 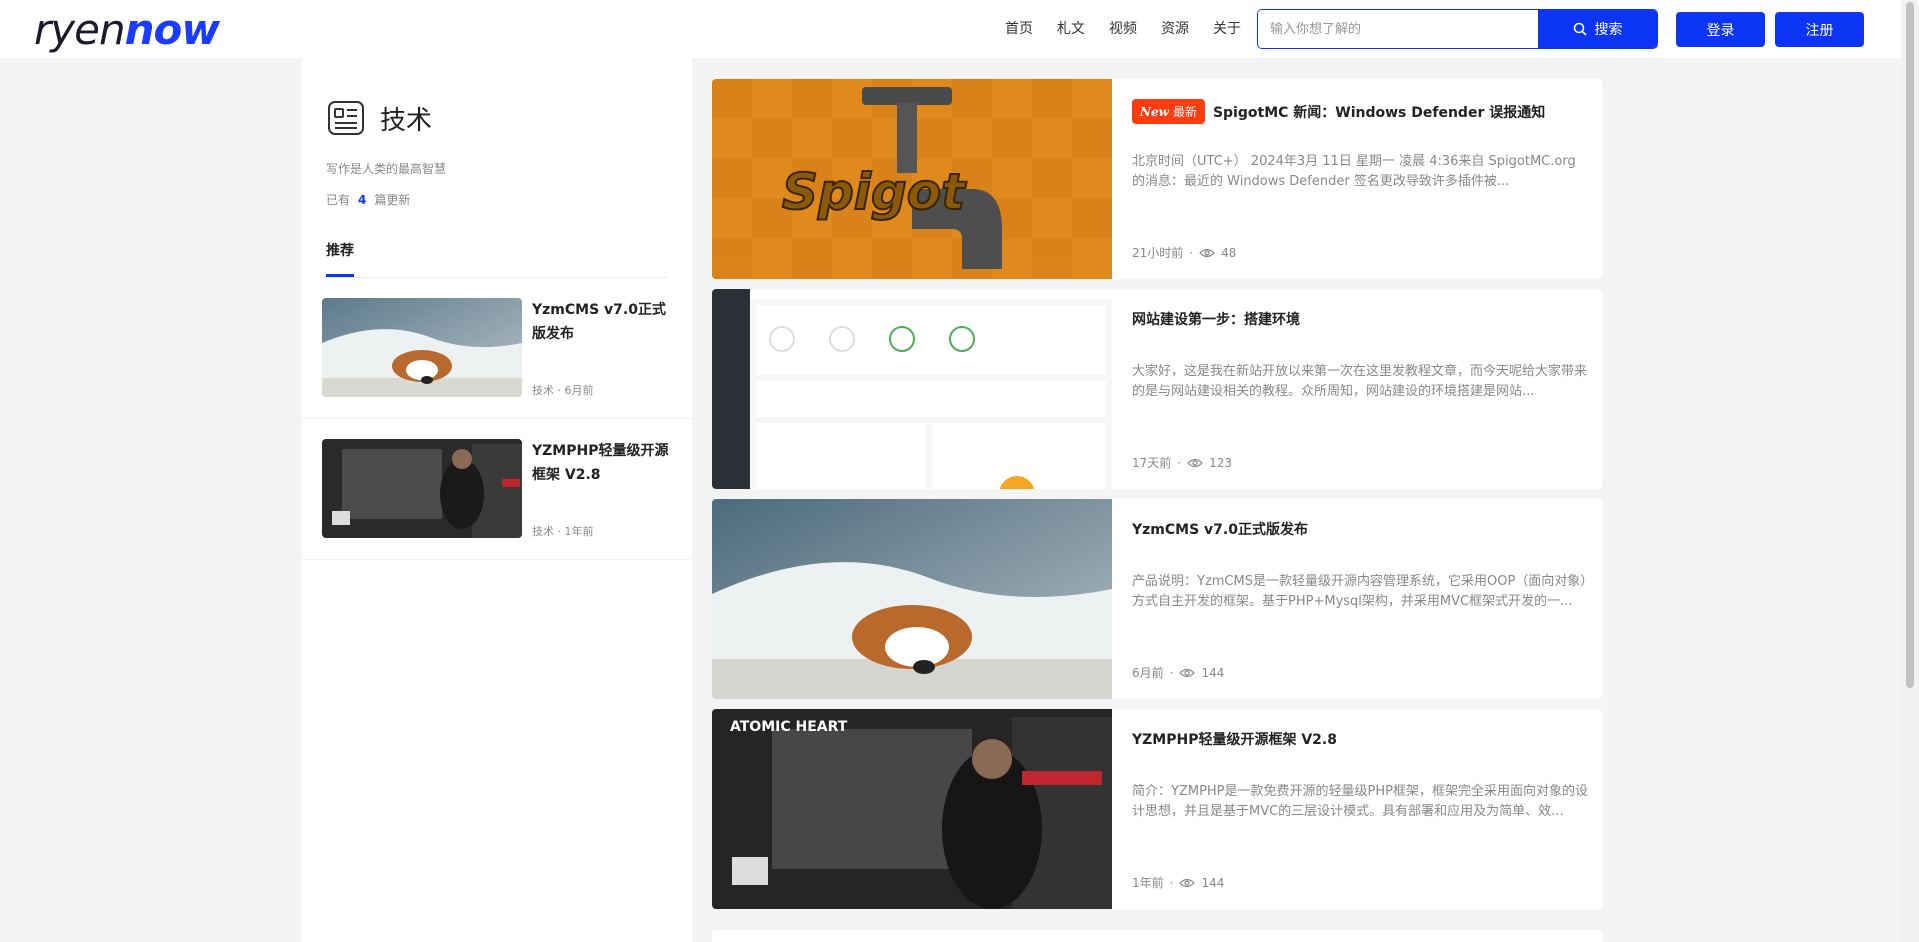 What do you see at coordinates (80, 29) in the screenshot?
I see `logo-text-left: ryen` at bounding box center [80, 29].